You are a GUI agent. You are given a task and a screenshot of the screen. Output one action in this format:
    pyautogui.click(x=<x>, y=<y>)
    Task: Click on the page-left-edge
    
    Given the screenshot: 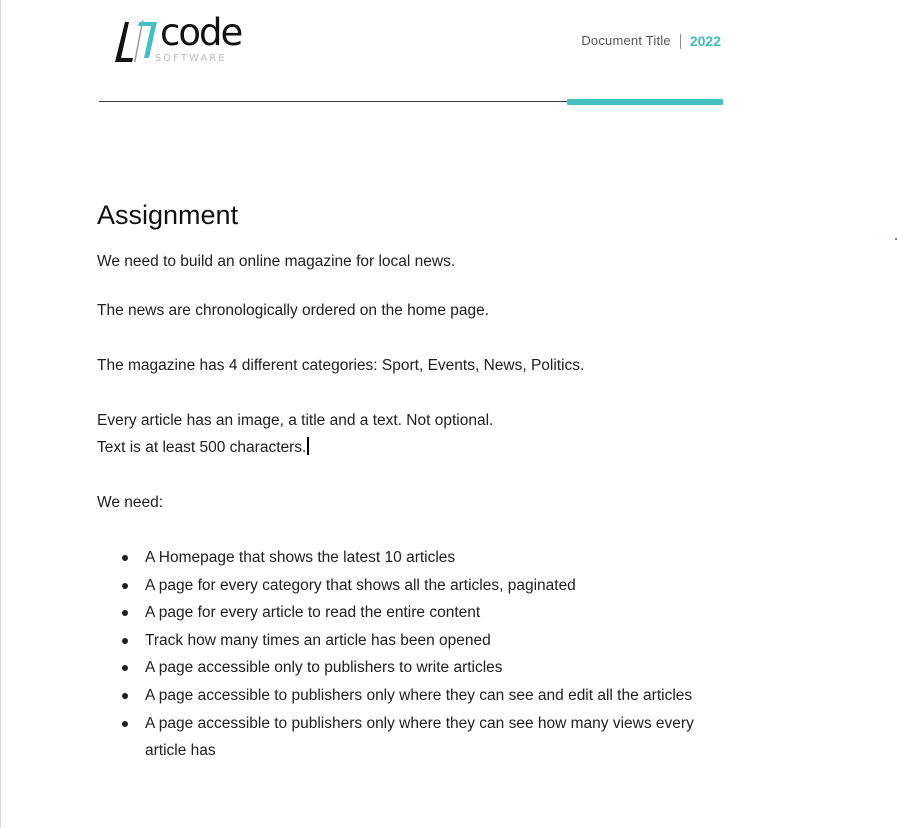 What is the action you would take?
    pyautogui.click(x=0, y=414)
    